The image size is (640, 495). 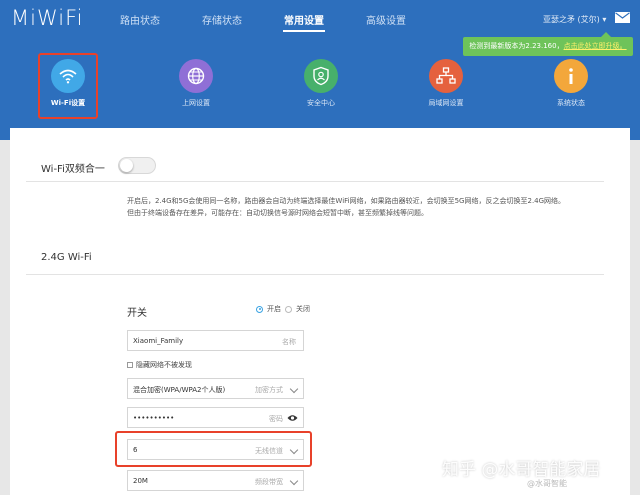 What do you see at coordinates (304, 31) in the screenshot?
I see `nav-active-underline` at bounding box center [304, 31].